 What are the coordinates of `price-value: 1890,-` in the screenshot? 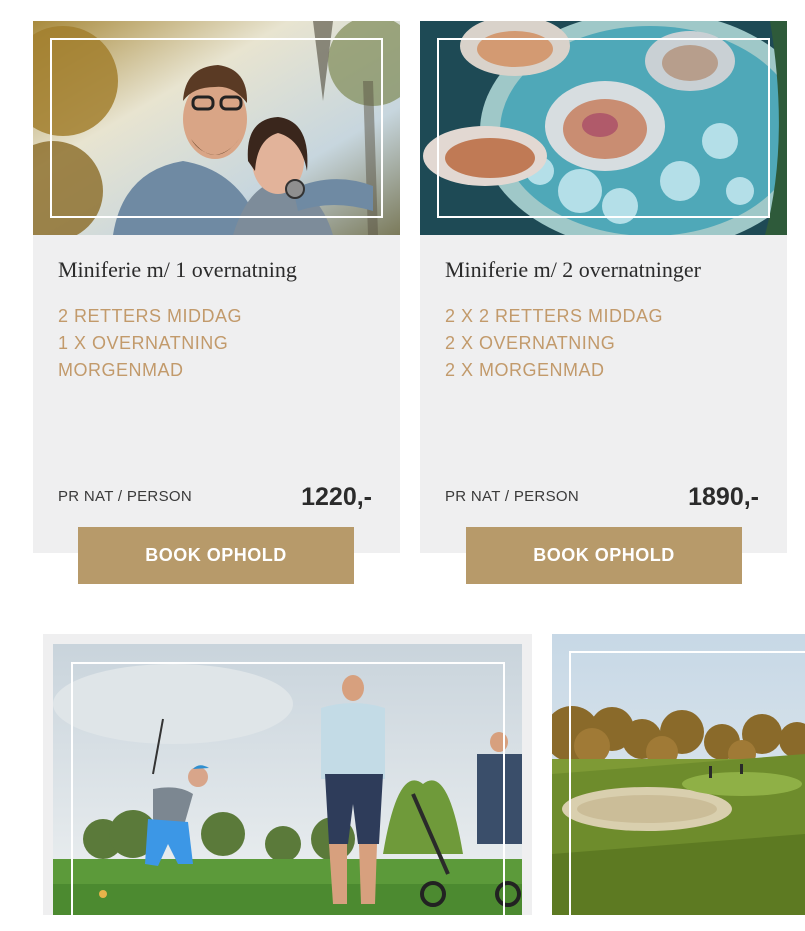 It's located at (723, 497).